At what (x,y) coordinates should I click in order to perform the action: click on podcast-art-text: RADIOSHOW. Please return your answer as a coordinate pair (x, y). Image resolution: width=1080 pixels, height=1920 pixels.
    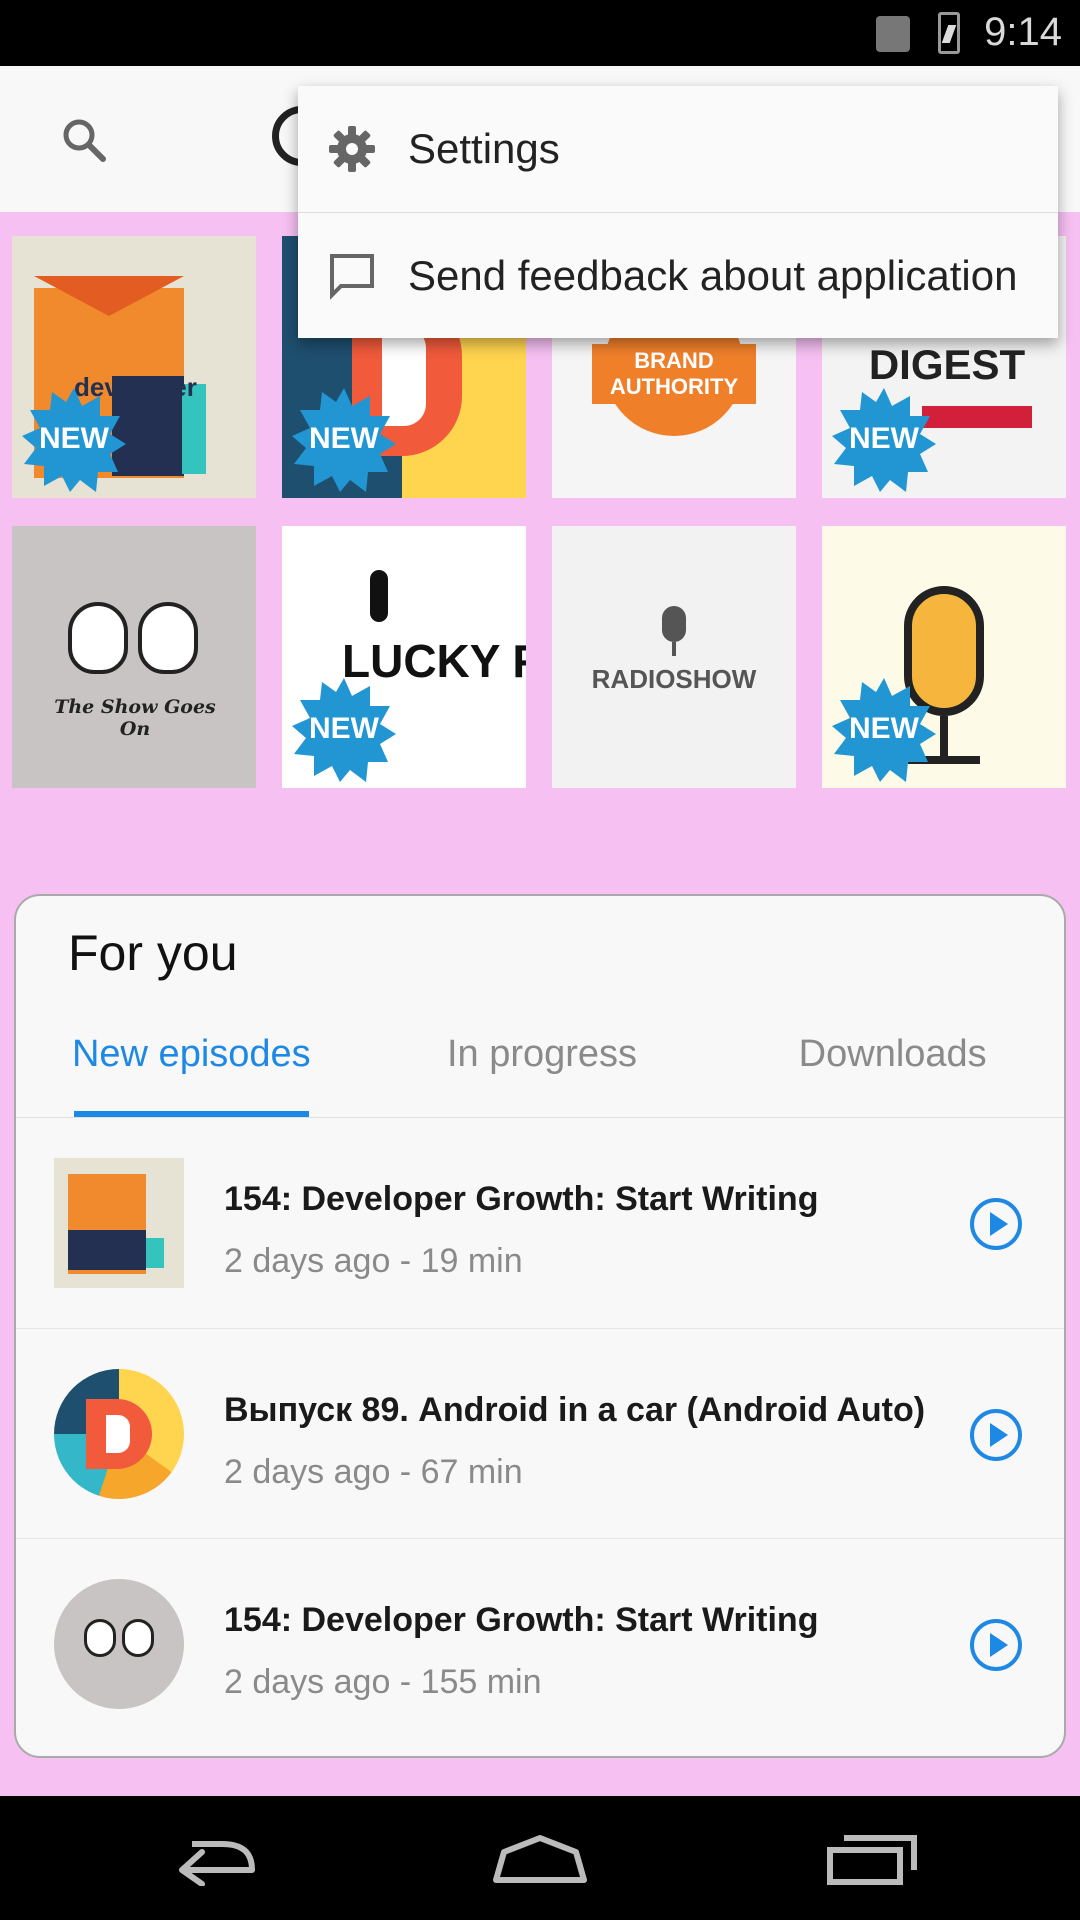
    Looking at the image, I should click on (674, 679).